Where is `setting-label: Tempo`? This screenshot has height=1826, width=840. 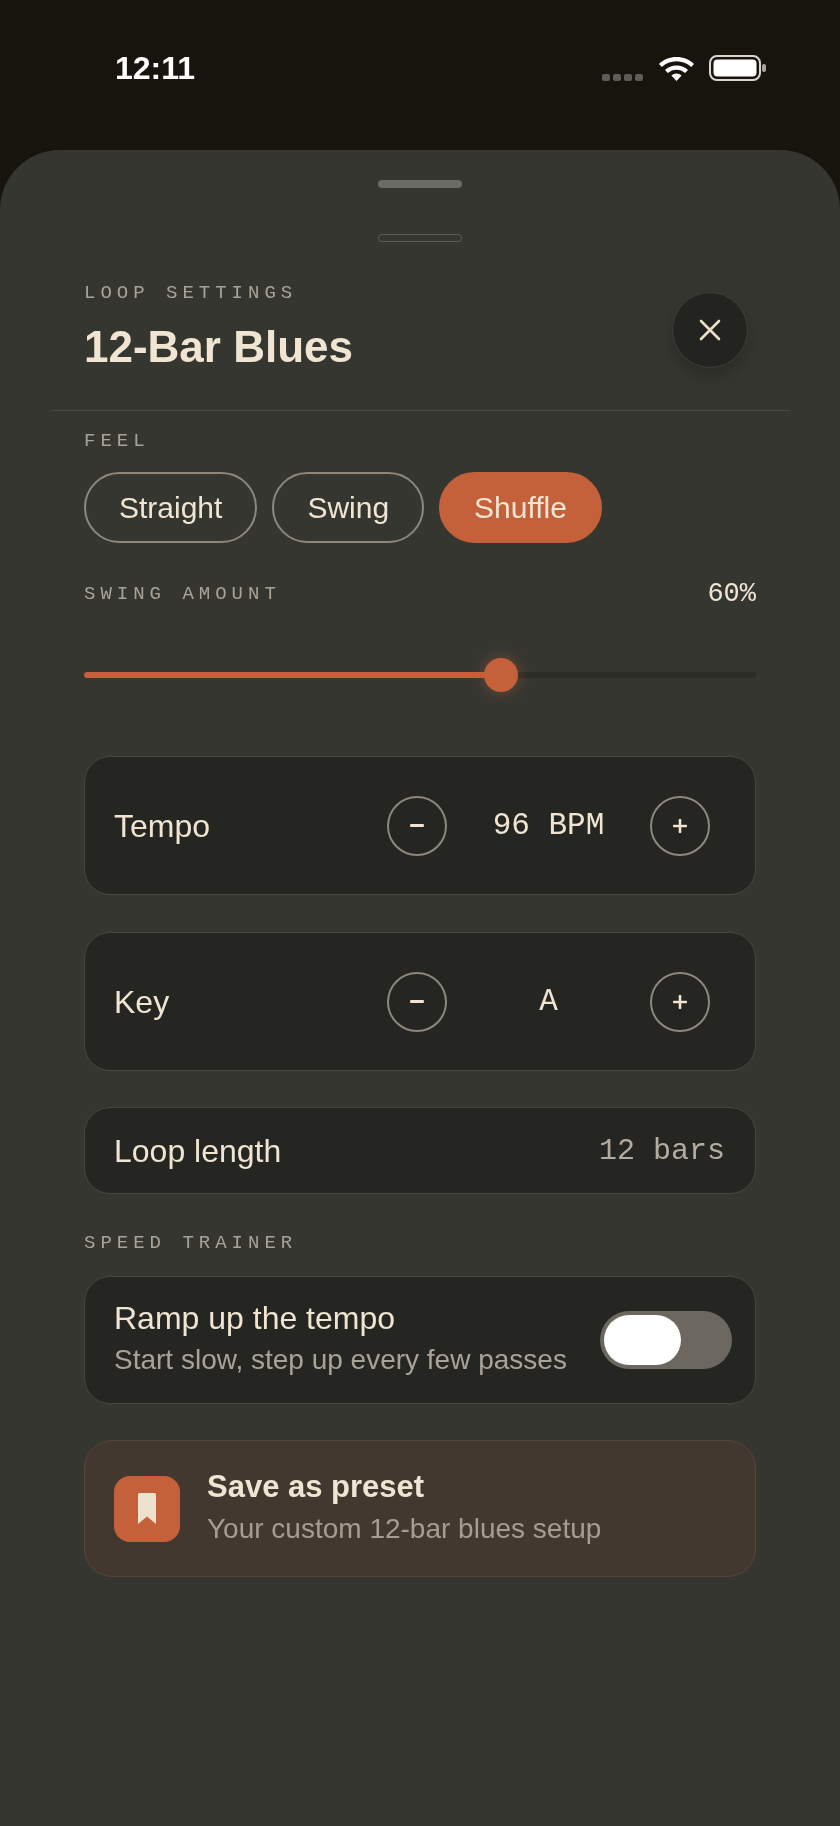
setting-label: Tempo is located at coordinates (163, 826).